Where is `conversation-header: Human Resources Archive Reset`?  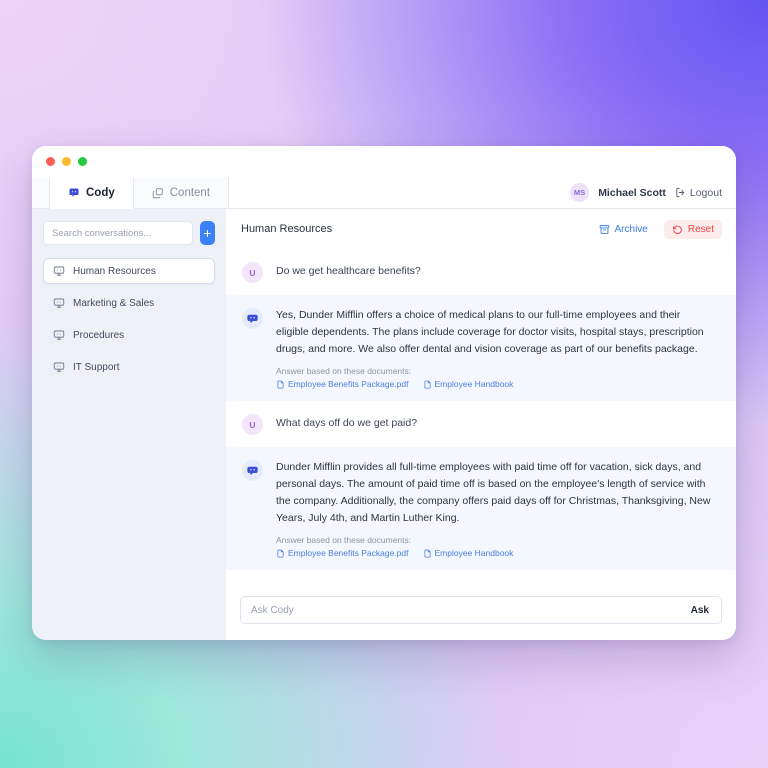
conversation-header: Human Resources Archive Reset is located at coordinates (481, 229).